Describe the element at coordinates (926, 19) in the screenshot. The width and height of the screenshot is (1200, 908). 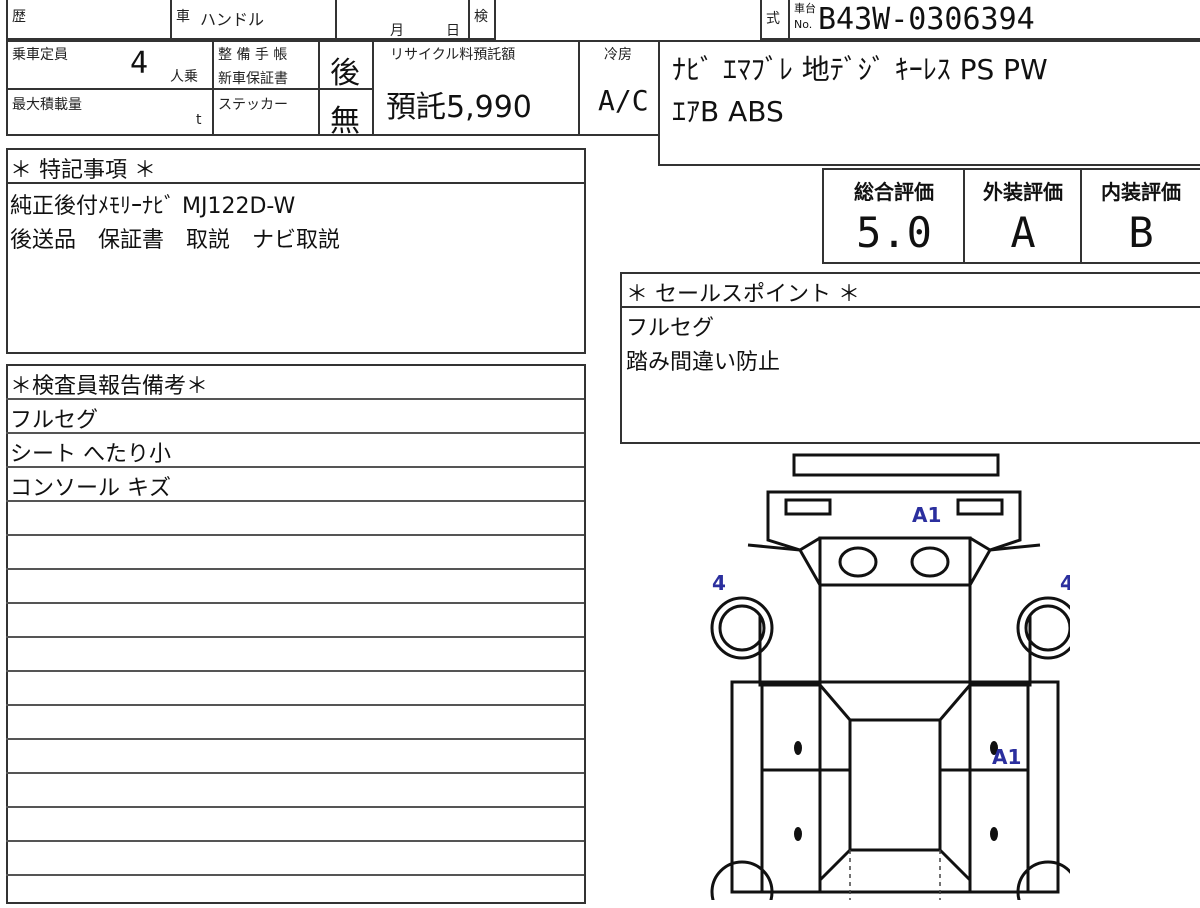
I see `chassis-number: B43W-0306394` at that location.